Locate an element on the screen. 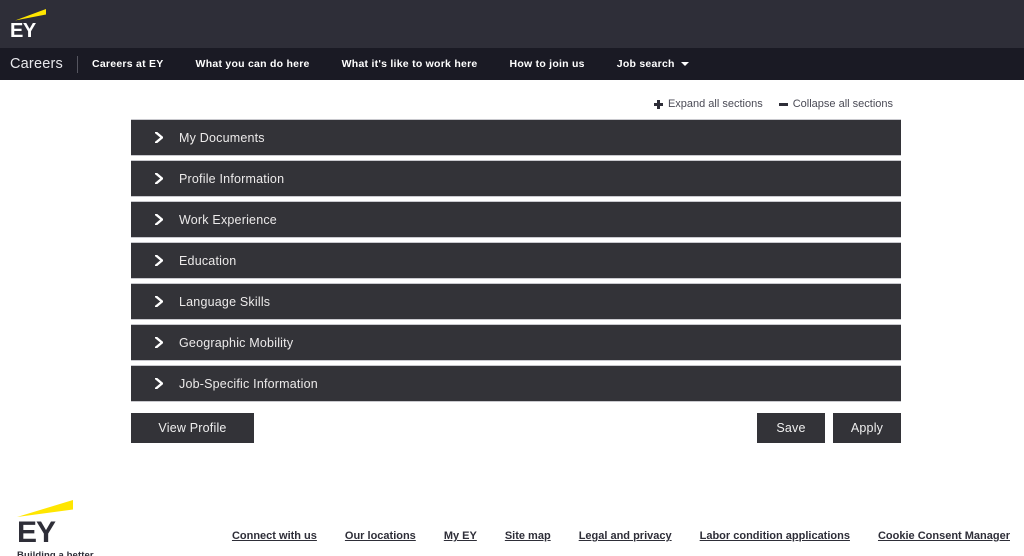  footer-link-legal-and-privacy: Legal and privacy is located at coordinates (625, 536).